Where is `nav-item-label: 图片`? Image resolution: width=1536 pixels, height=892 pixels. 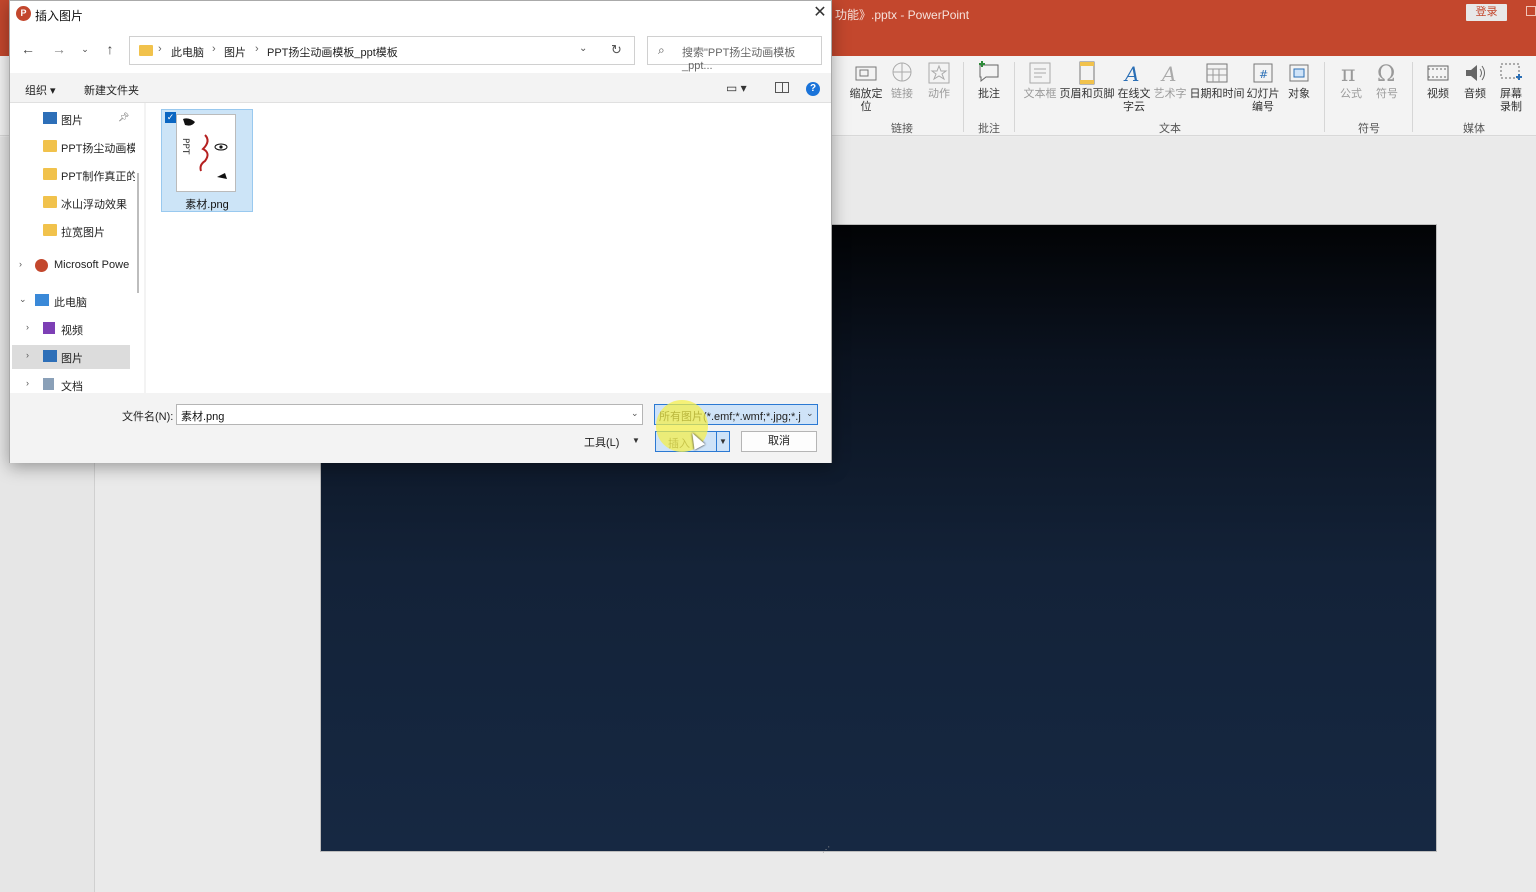 nav-item-label: 图片 is located at coordinates (72, 359).